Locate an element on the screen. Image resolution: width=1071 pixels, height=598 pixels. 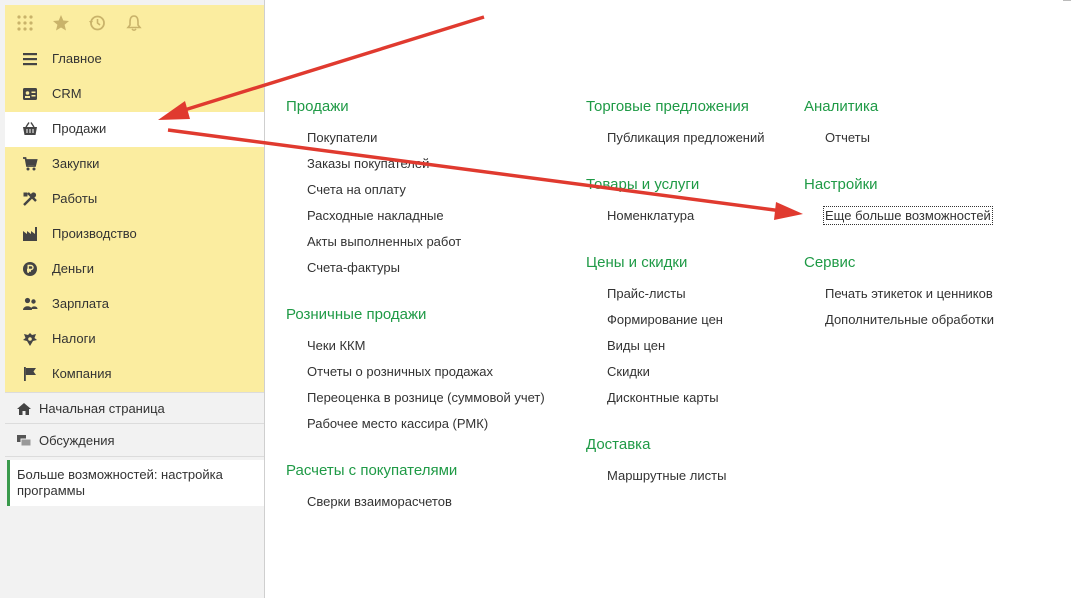
link-service-1: Печать этикеток и ценников is located at coordinates (909, 293).